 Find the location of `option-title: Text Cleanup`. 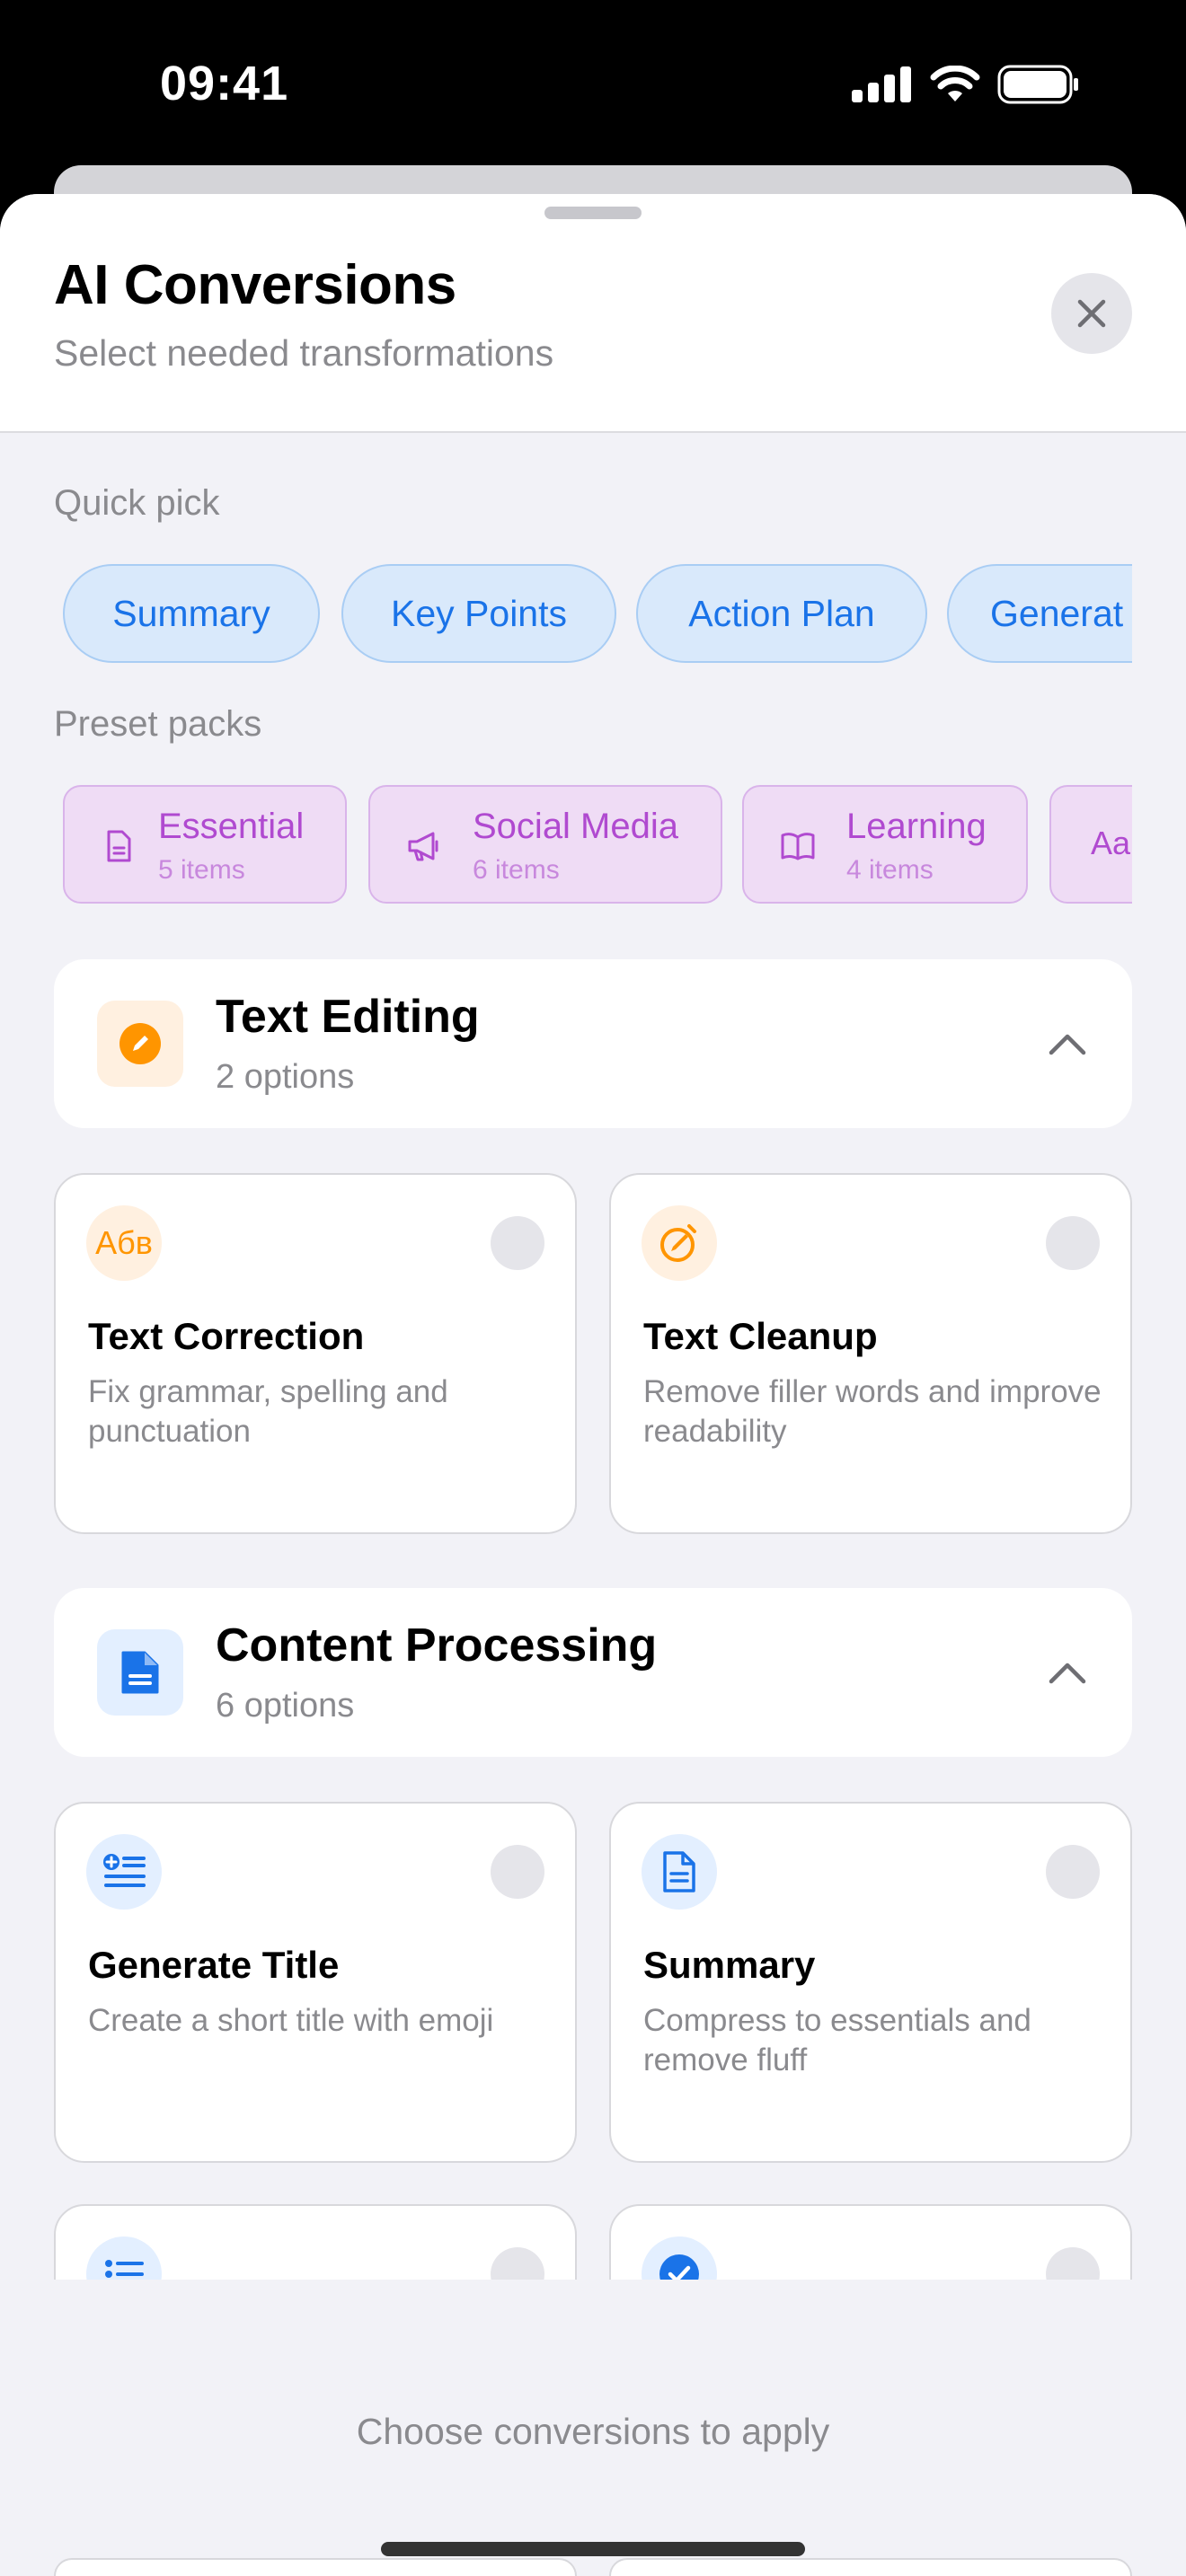

option-title: Text Cleanup is located at coordinates (760, 1336).